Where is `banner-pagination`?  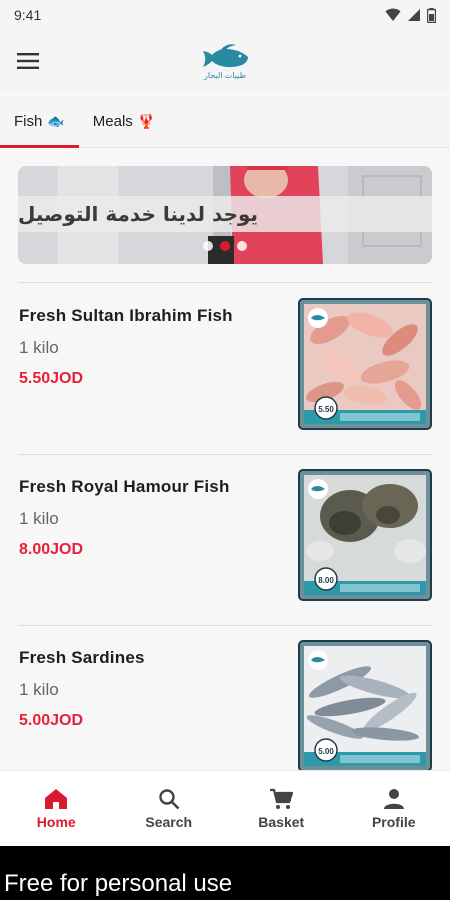 banner-pagination is located at coordinates (225, 246).